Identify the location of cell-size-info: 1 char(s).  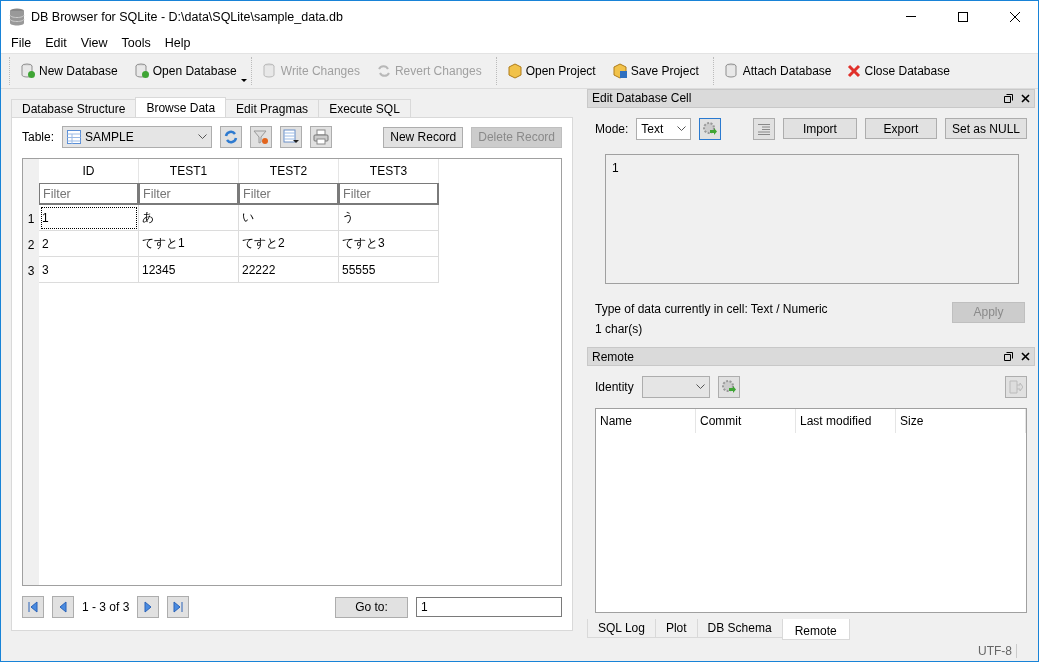
(619, 328).